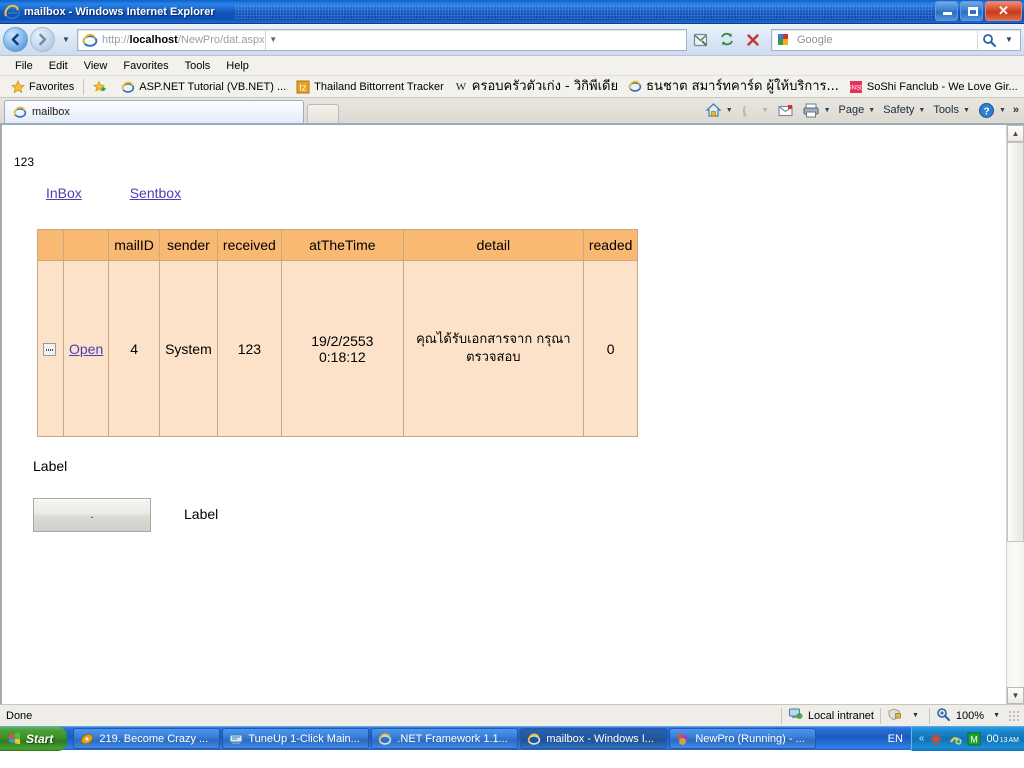  I want to click on network-icon, so click(955, 739).